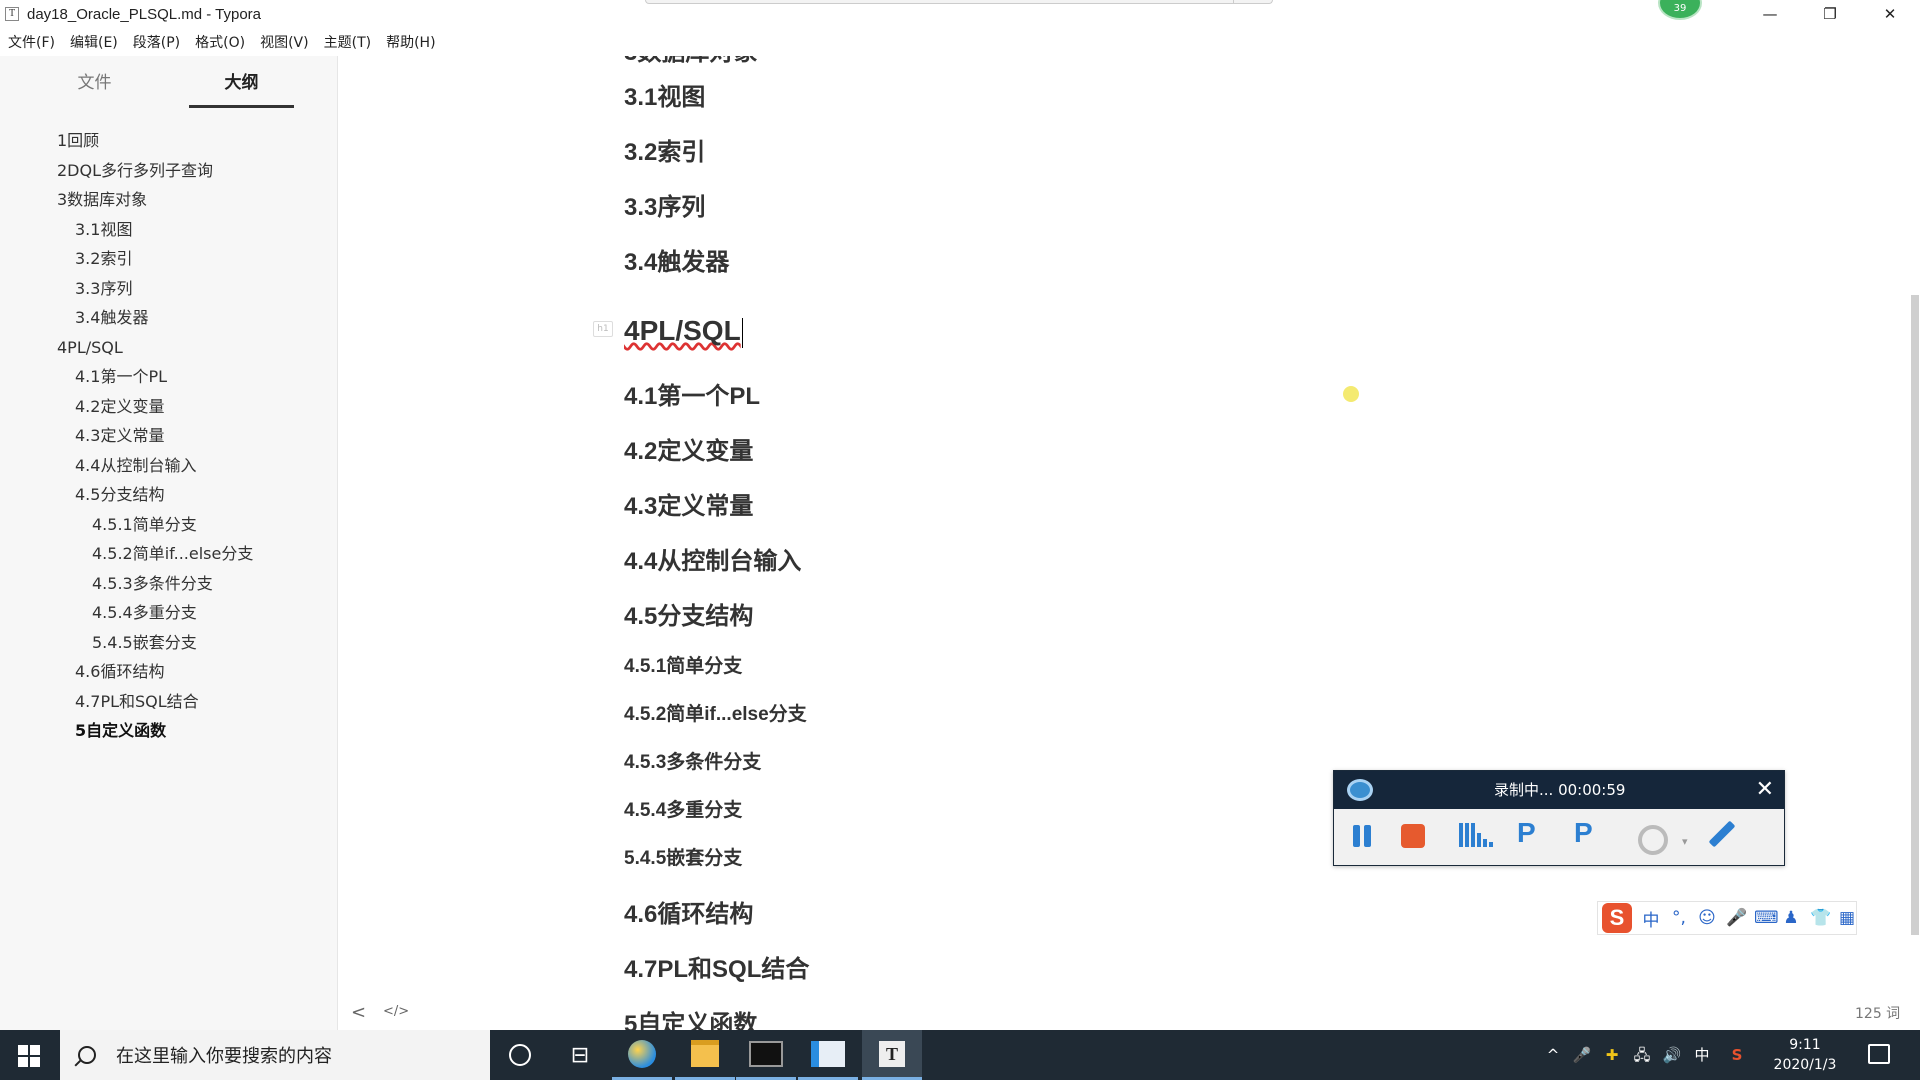 This screenshot has height=1080, width=1920. What do you see at coordinates (169, 407) in the screenshot?
I see `outline-item: 4.2定义变量` at bounding box center [169, 407].